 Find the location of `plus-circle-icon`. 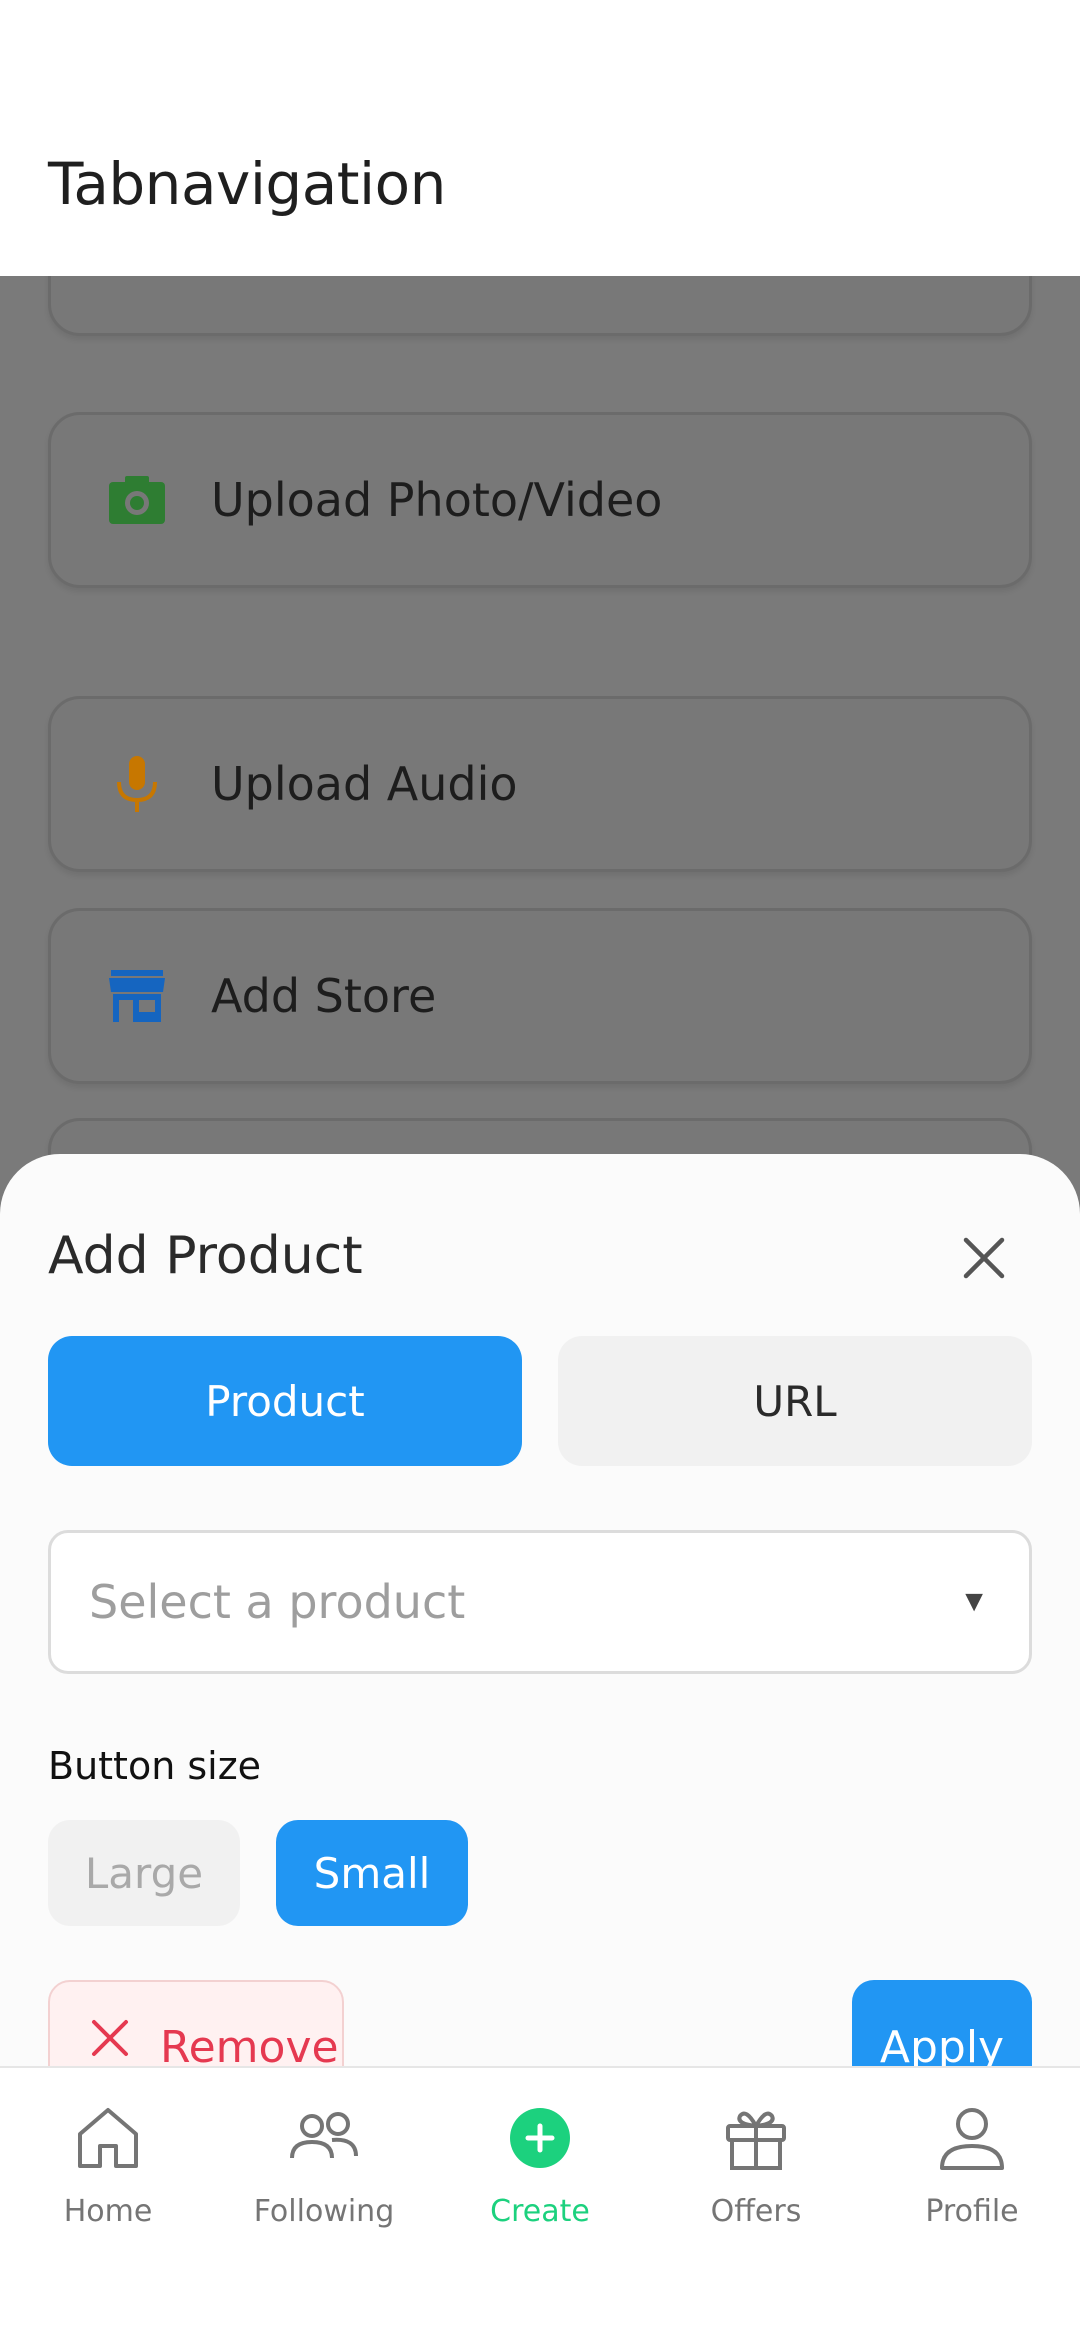

plus-circle-icon is located at coordinates (540, 2138).